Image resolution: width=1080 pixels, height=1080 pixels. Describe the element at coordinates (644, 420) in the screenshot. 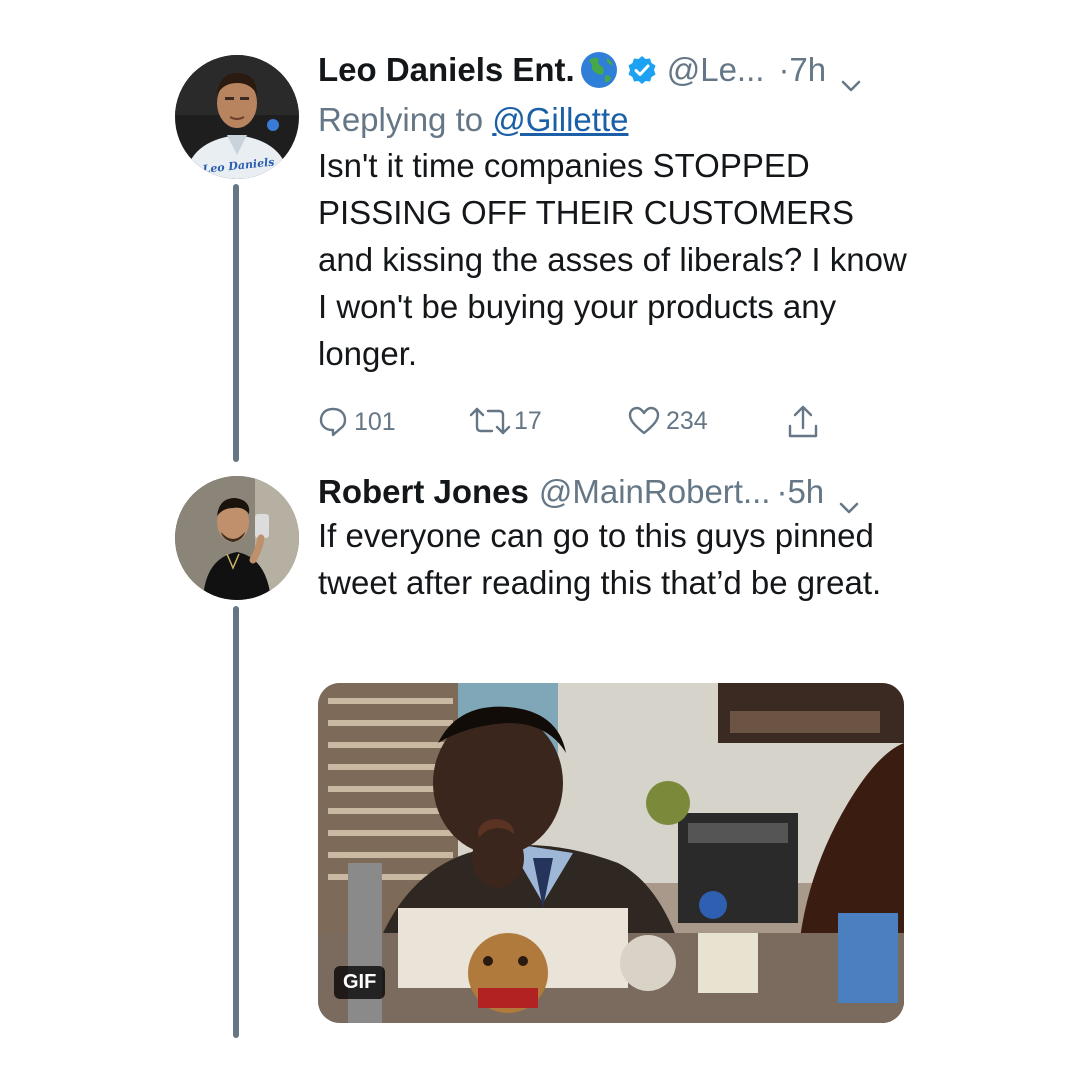

I see `heart-icon` at that location.